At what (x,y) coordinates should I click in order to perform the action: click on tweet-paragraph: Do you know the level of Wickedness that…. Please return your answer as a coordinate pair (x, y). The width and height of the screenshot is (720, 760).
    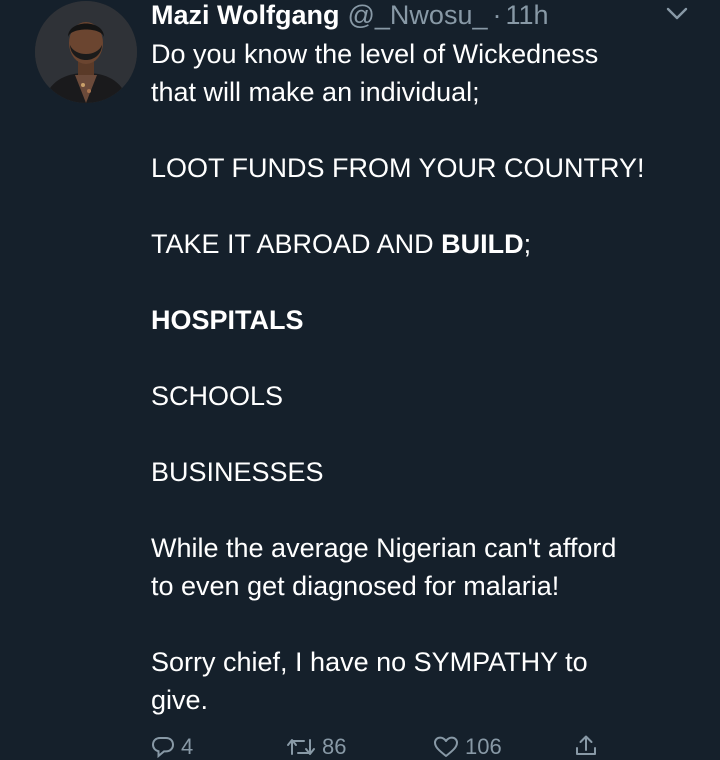
    Looking at the image, I should click on (428, 73).